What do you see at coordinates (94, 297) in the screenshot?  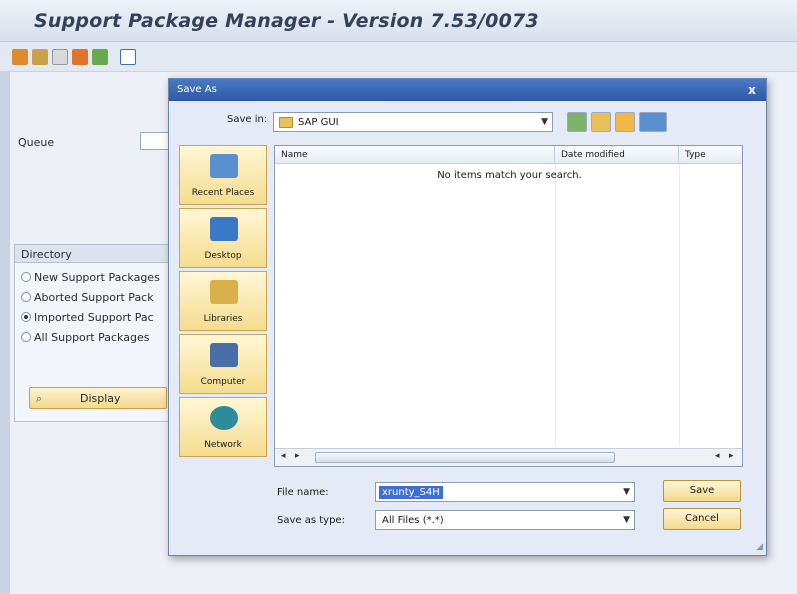 I see `radio-label: Aborted Support Pack` at bounding box center [94, 297].